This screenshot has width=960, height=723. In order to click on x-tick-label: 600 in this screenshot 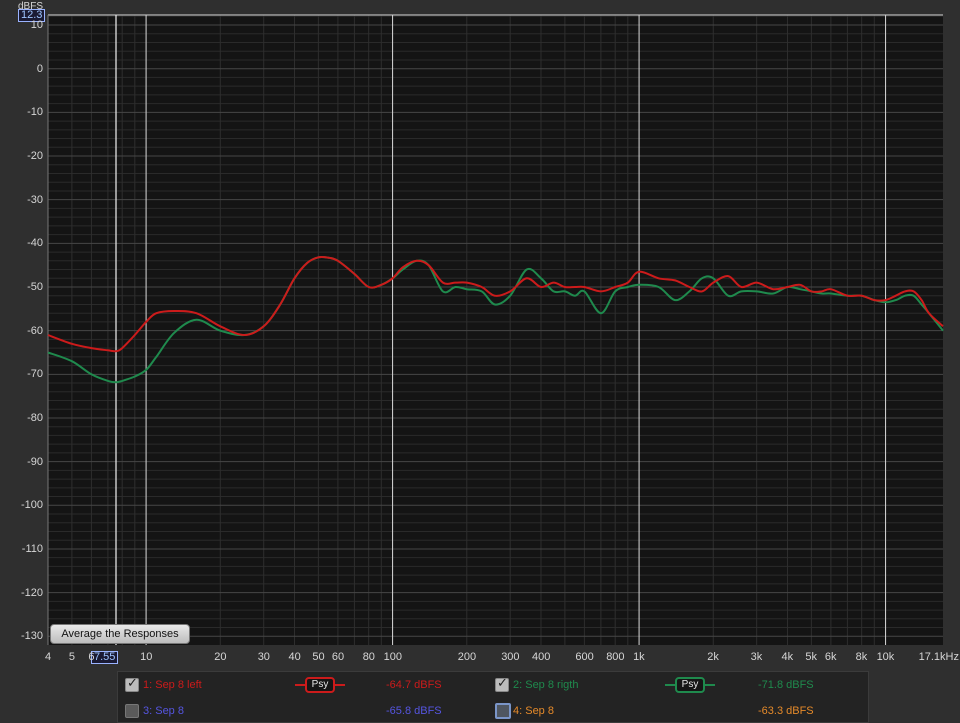, I will do `click(584, 657)`.